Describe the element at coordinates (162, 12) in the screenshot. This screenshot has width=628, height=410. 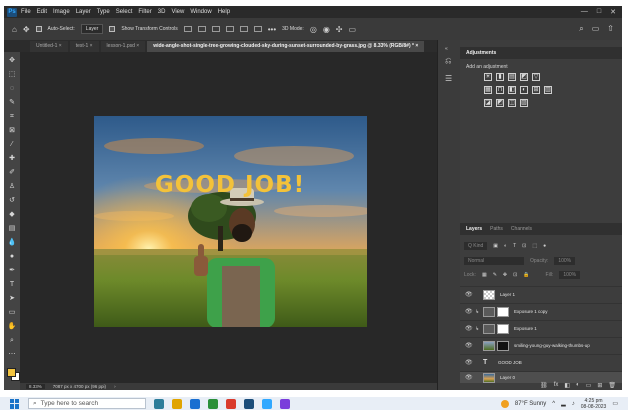
I see `menu-3d: 3D` at that location.